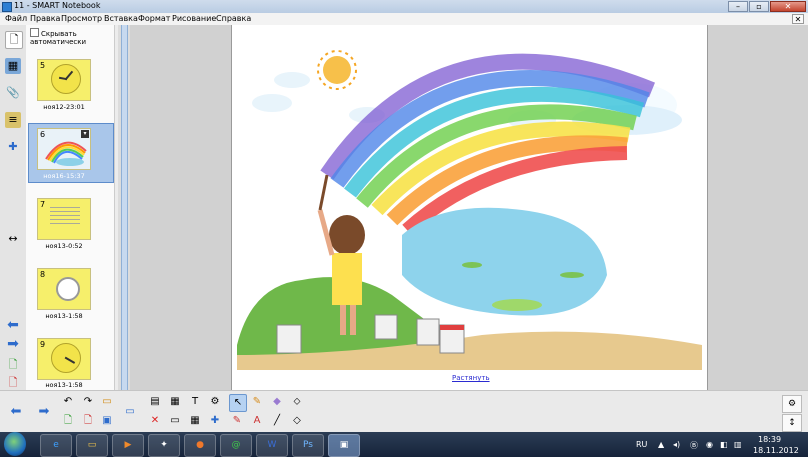 This screenshot has width=808, height=457. Describe the element at coordinates (788, 6) in the screenshot. I see `close-button: ✕` at that location.